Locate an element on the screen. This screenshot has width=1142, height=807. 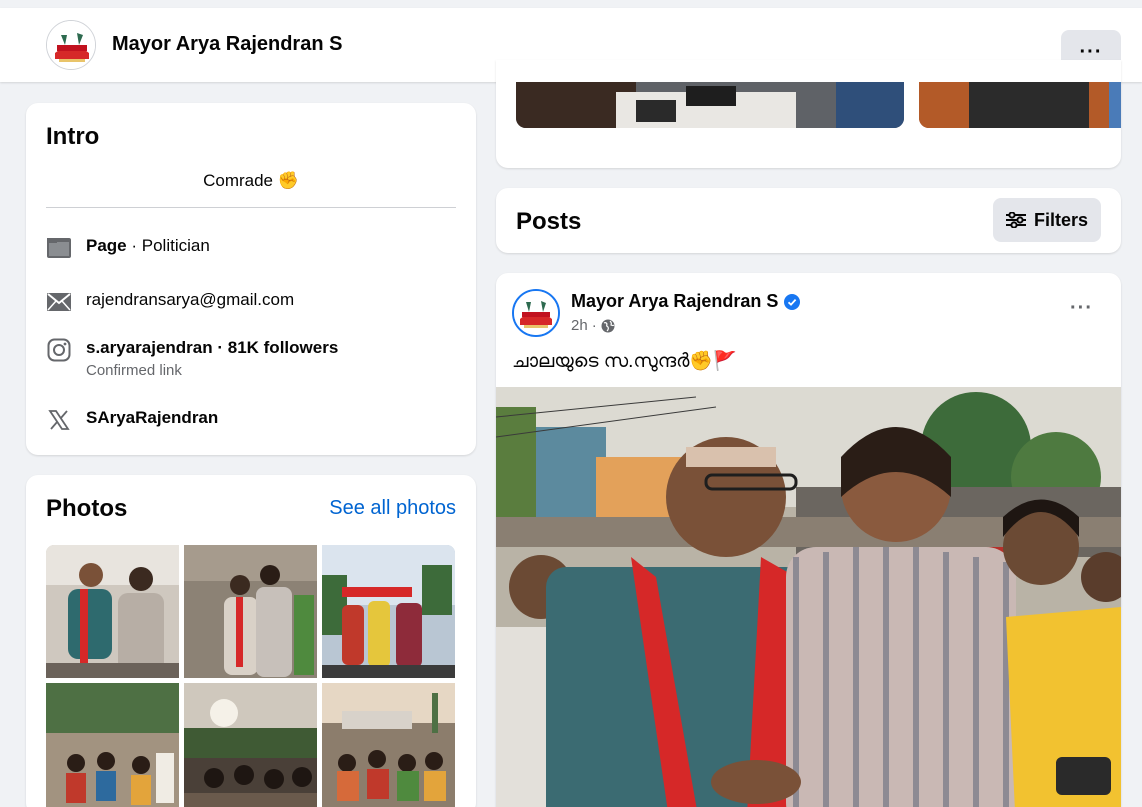
intro-heading: Intro is located at coordinates (73, 136).